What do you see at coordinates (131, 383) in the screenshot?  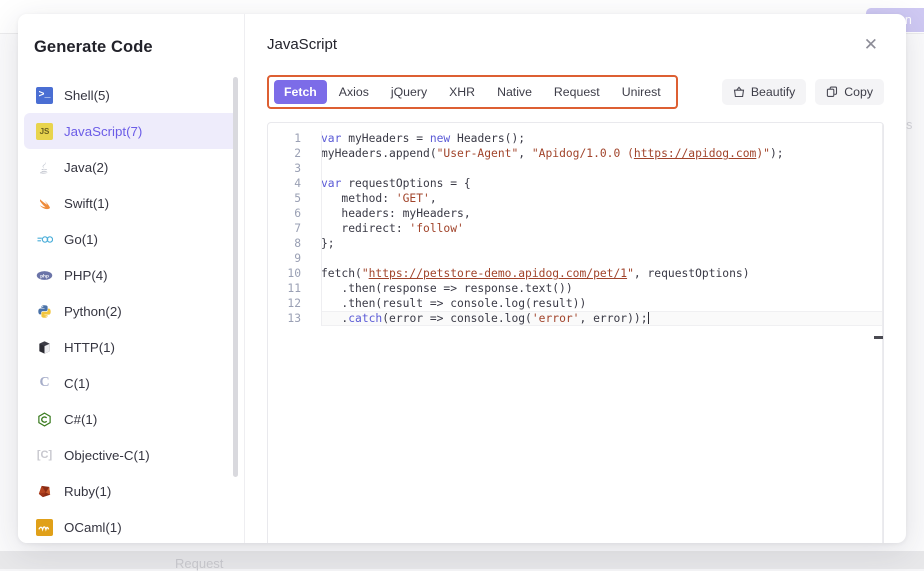 I see `sidebar-item-c: C C(1)` at bounding box center [131, 383].